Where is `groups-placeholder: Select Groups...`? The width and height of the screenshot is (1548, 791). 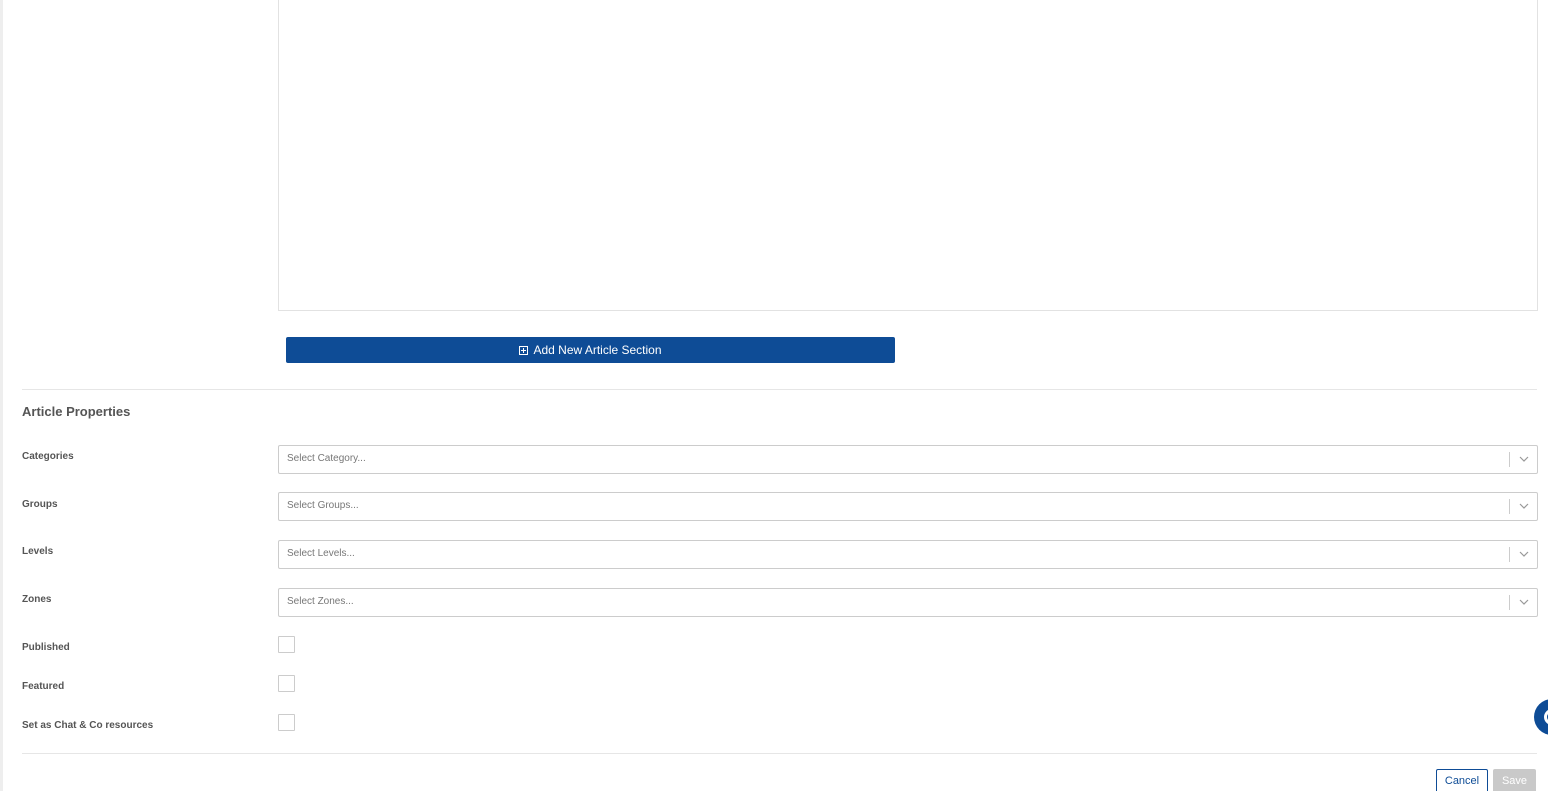 groups-placeholder: Select Groups... is located at coordinates (323, 505).